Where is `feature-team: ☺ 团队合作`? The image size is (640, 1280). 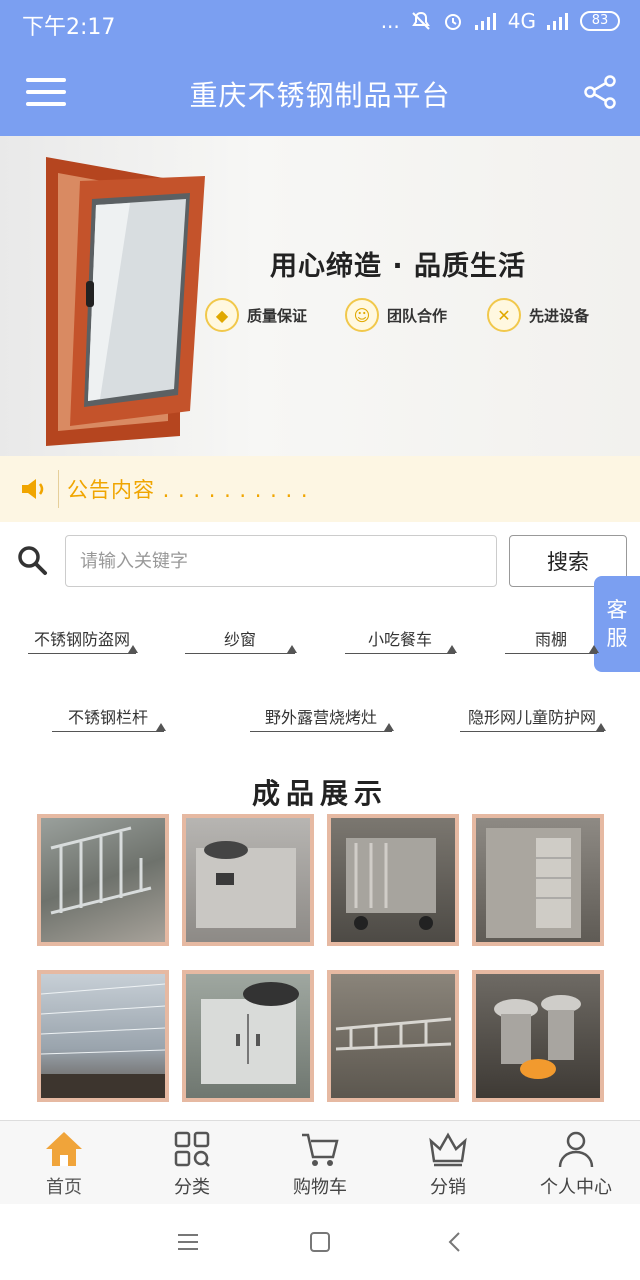
feature-team: ☺ 团队合作 is located at coordinates (396, 315).